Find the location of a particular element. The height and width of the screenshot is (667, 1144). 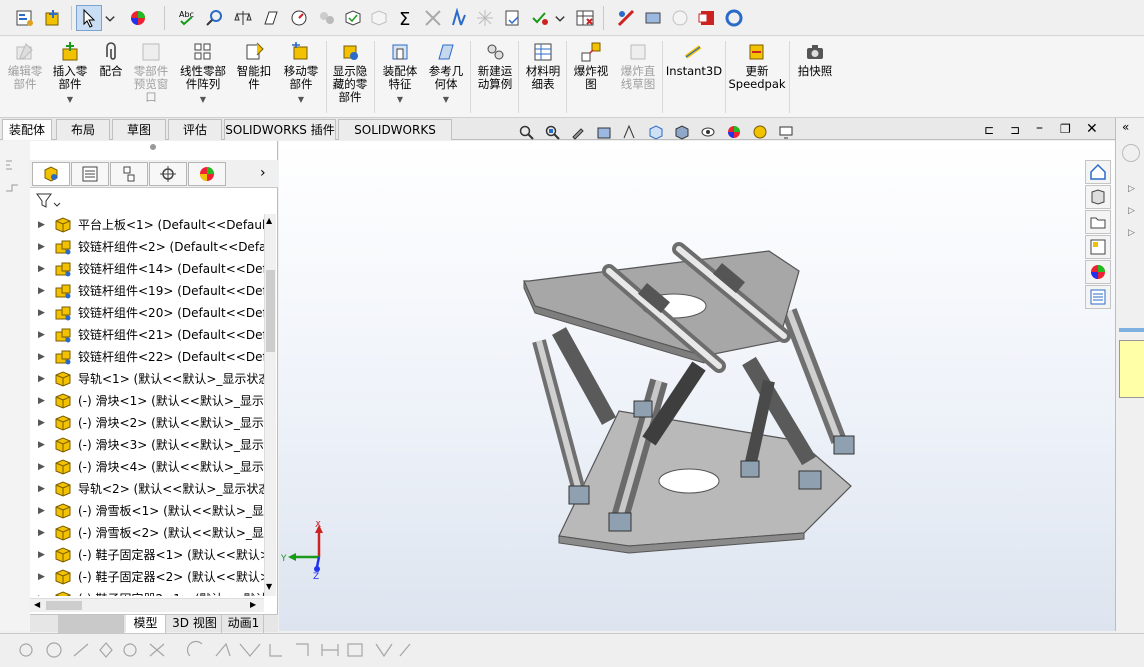

tab-property-manager is located at coordinates (90, 174).